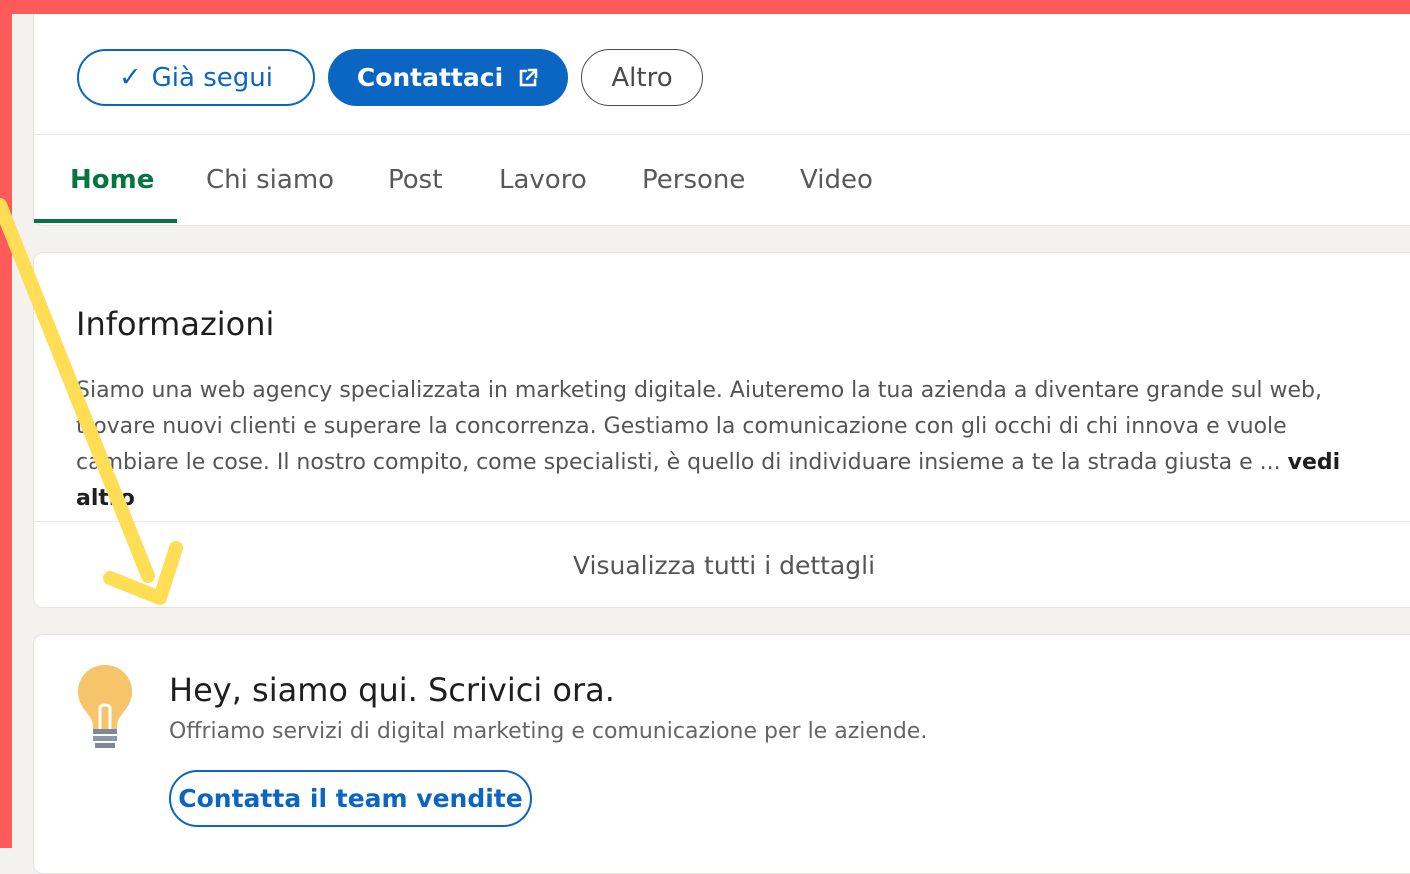  Describe the element at coordinates (430, 77) in the screenshot. I see `contact-us-label: Contattaci` at that location.